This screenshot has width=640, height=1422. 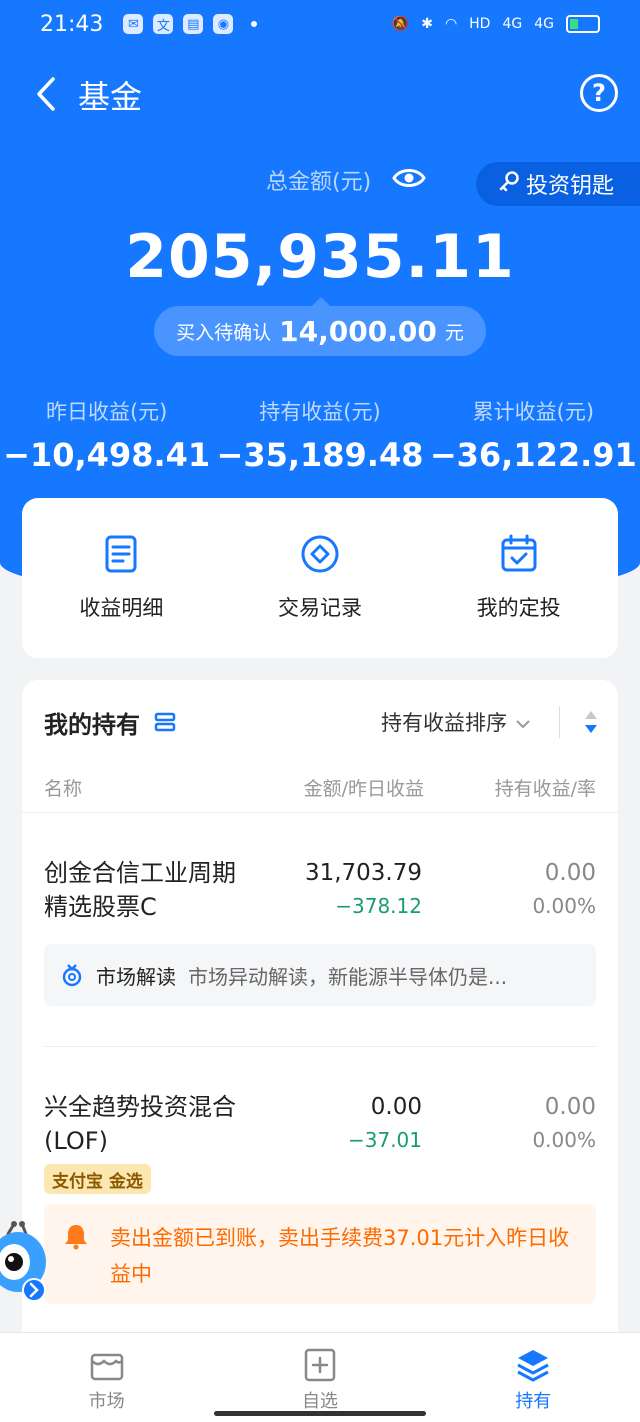 What do you see at coordinates (107, 1365) in the screenshot?
I see `market-icon` at bounding box center [107, 1365].